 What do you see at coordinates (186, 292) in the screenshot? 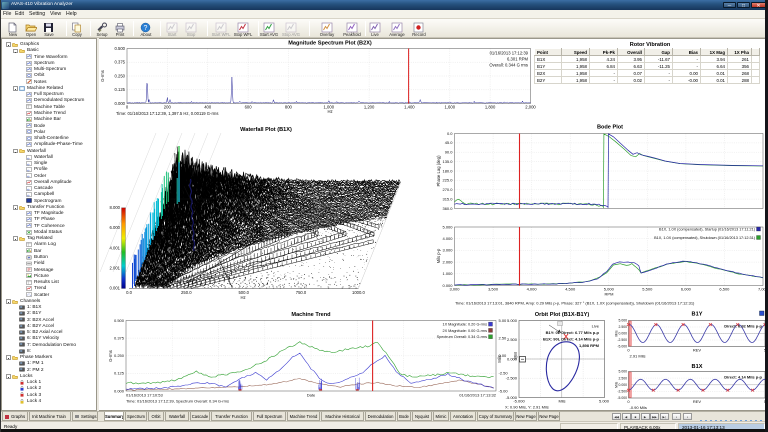
I see `svg-text: 250.0` at bounding box center [186, 292].